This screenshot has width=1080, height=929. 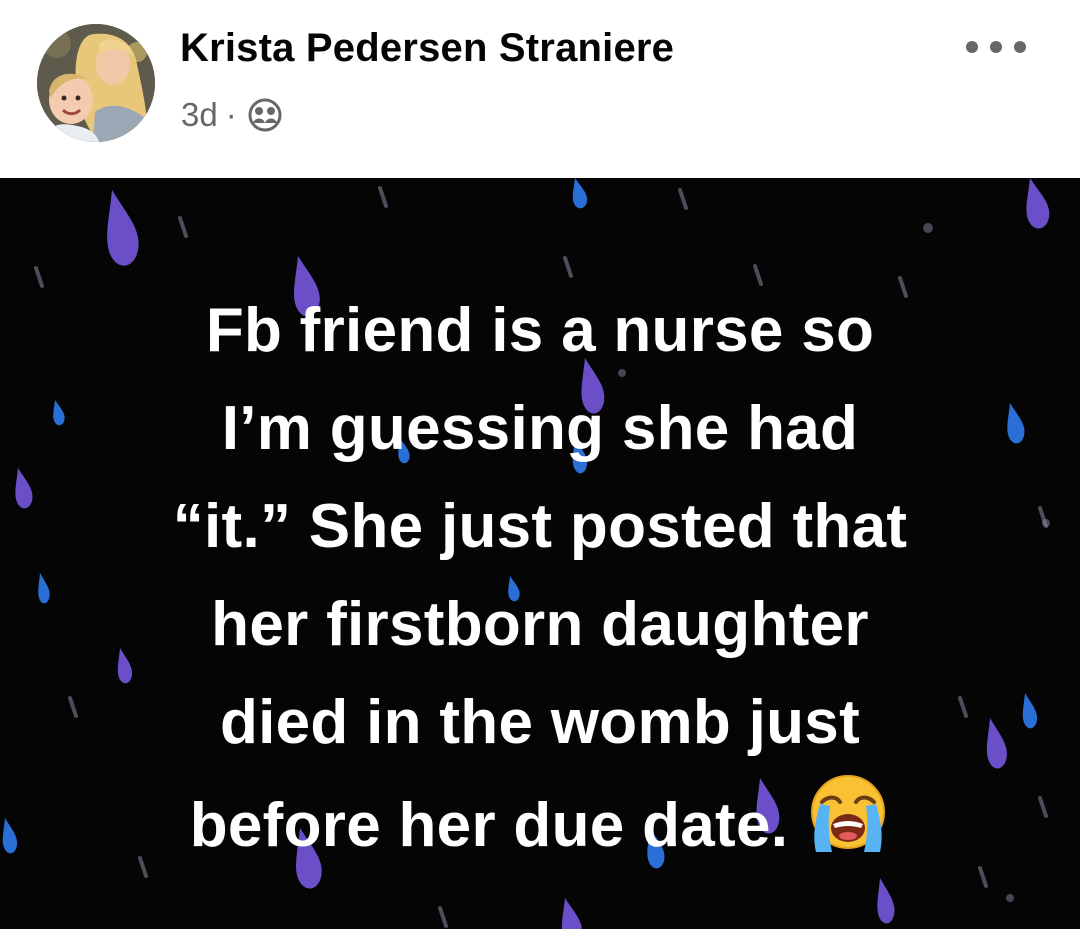 I want to click on post-text-line: “it.” She just posted that, so click(x=540, y=526).